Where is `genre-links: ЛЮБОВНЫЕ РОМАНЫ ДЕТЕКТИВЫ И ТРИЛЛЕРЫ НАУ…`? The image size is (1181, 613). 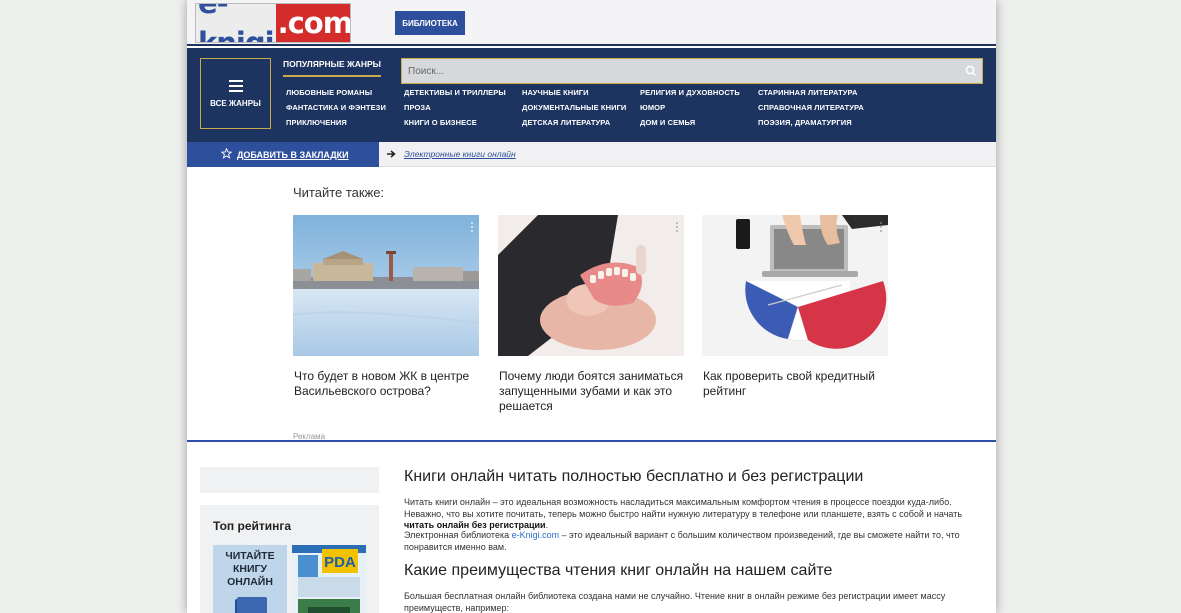
genre-links: ЛЮБОВНЫЕ РОМАНЫ ДЕТЕКТИВЫ И ТРИЛЛЕРЫ НАУ… is located at coordinates (636, 107).